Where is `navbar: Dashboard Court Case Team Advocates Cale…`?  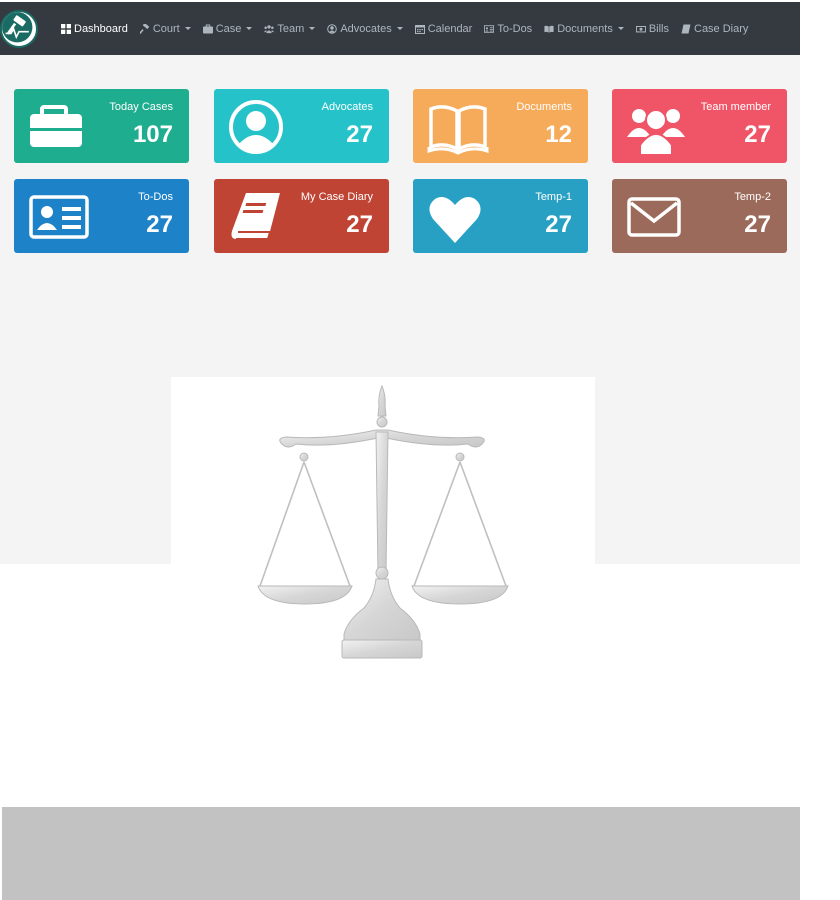 navbar: Dashboard Court Case Team Advocates Cale… is located at coordinates (400, 28).